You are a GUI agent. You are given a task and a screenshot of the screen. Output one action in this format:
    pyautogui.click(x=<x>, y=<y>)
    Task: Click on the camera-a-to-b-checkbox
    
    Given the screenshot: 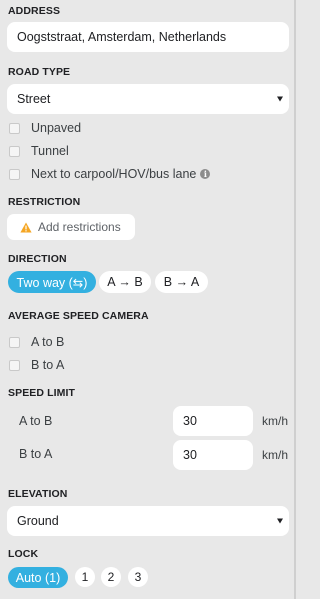 What is the action you would take?
    pyautogui.click(x=14, y=342)
    